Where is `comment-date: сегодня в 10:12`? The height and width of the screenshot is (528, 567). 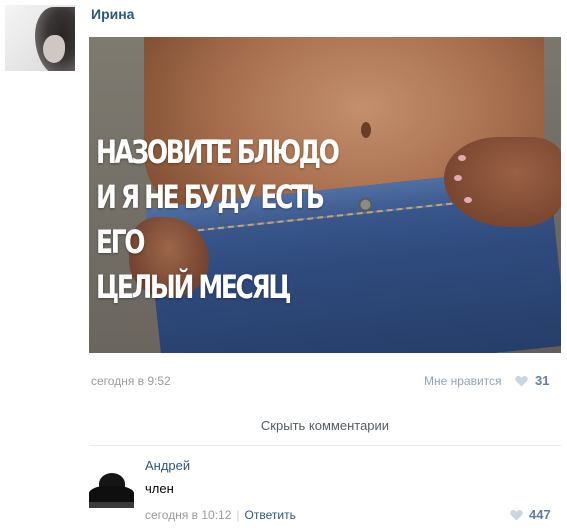
comment-date: сегодня в 10:12 is located at coordinates (188, 515).